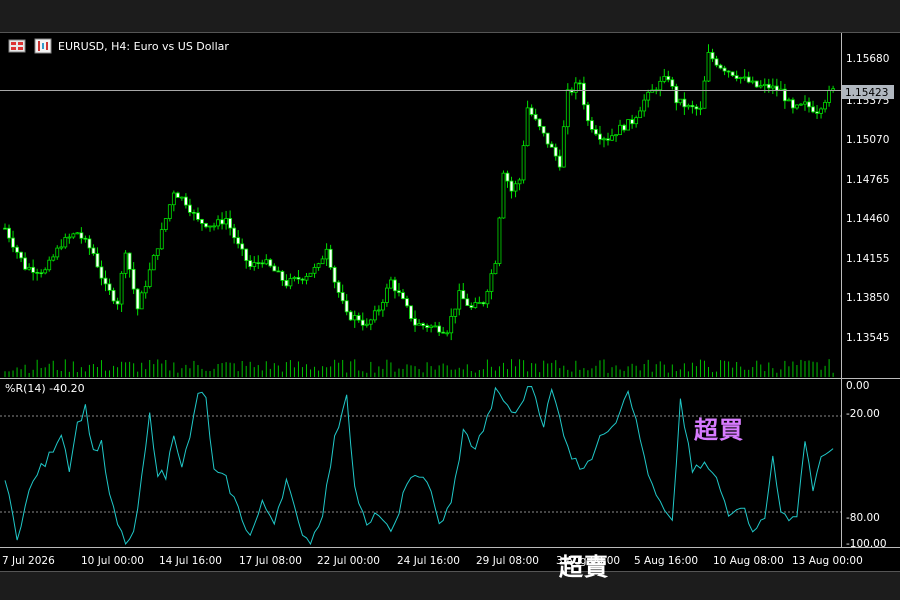 The height and width of the screenshot is (600, 900). I want to click on chart-menu-icon, so click(17, 46).